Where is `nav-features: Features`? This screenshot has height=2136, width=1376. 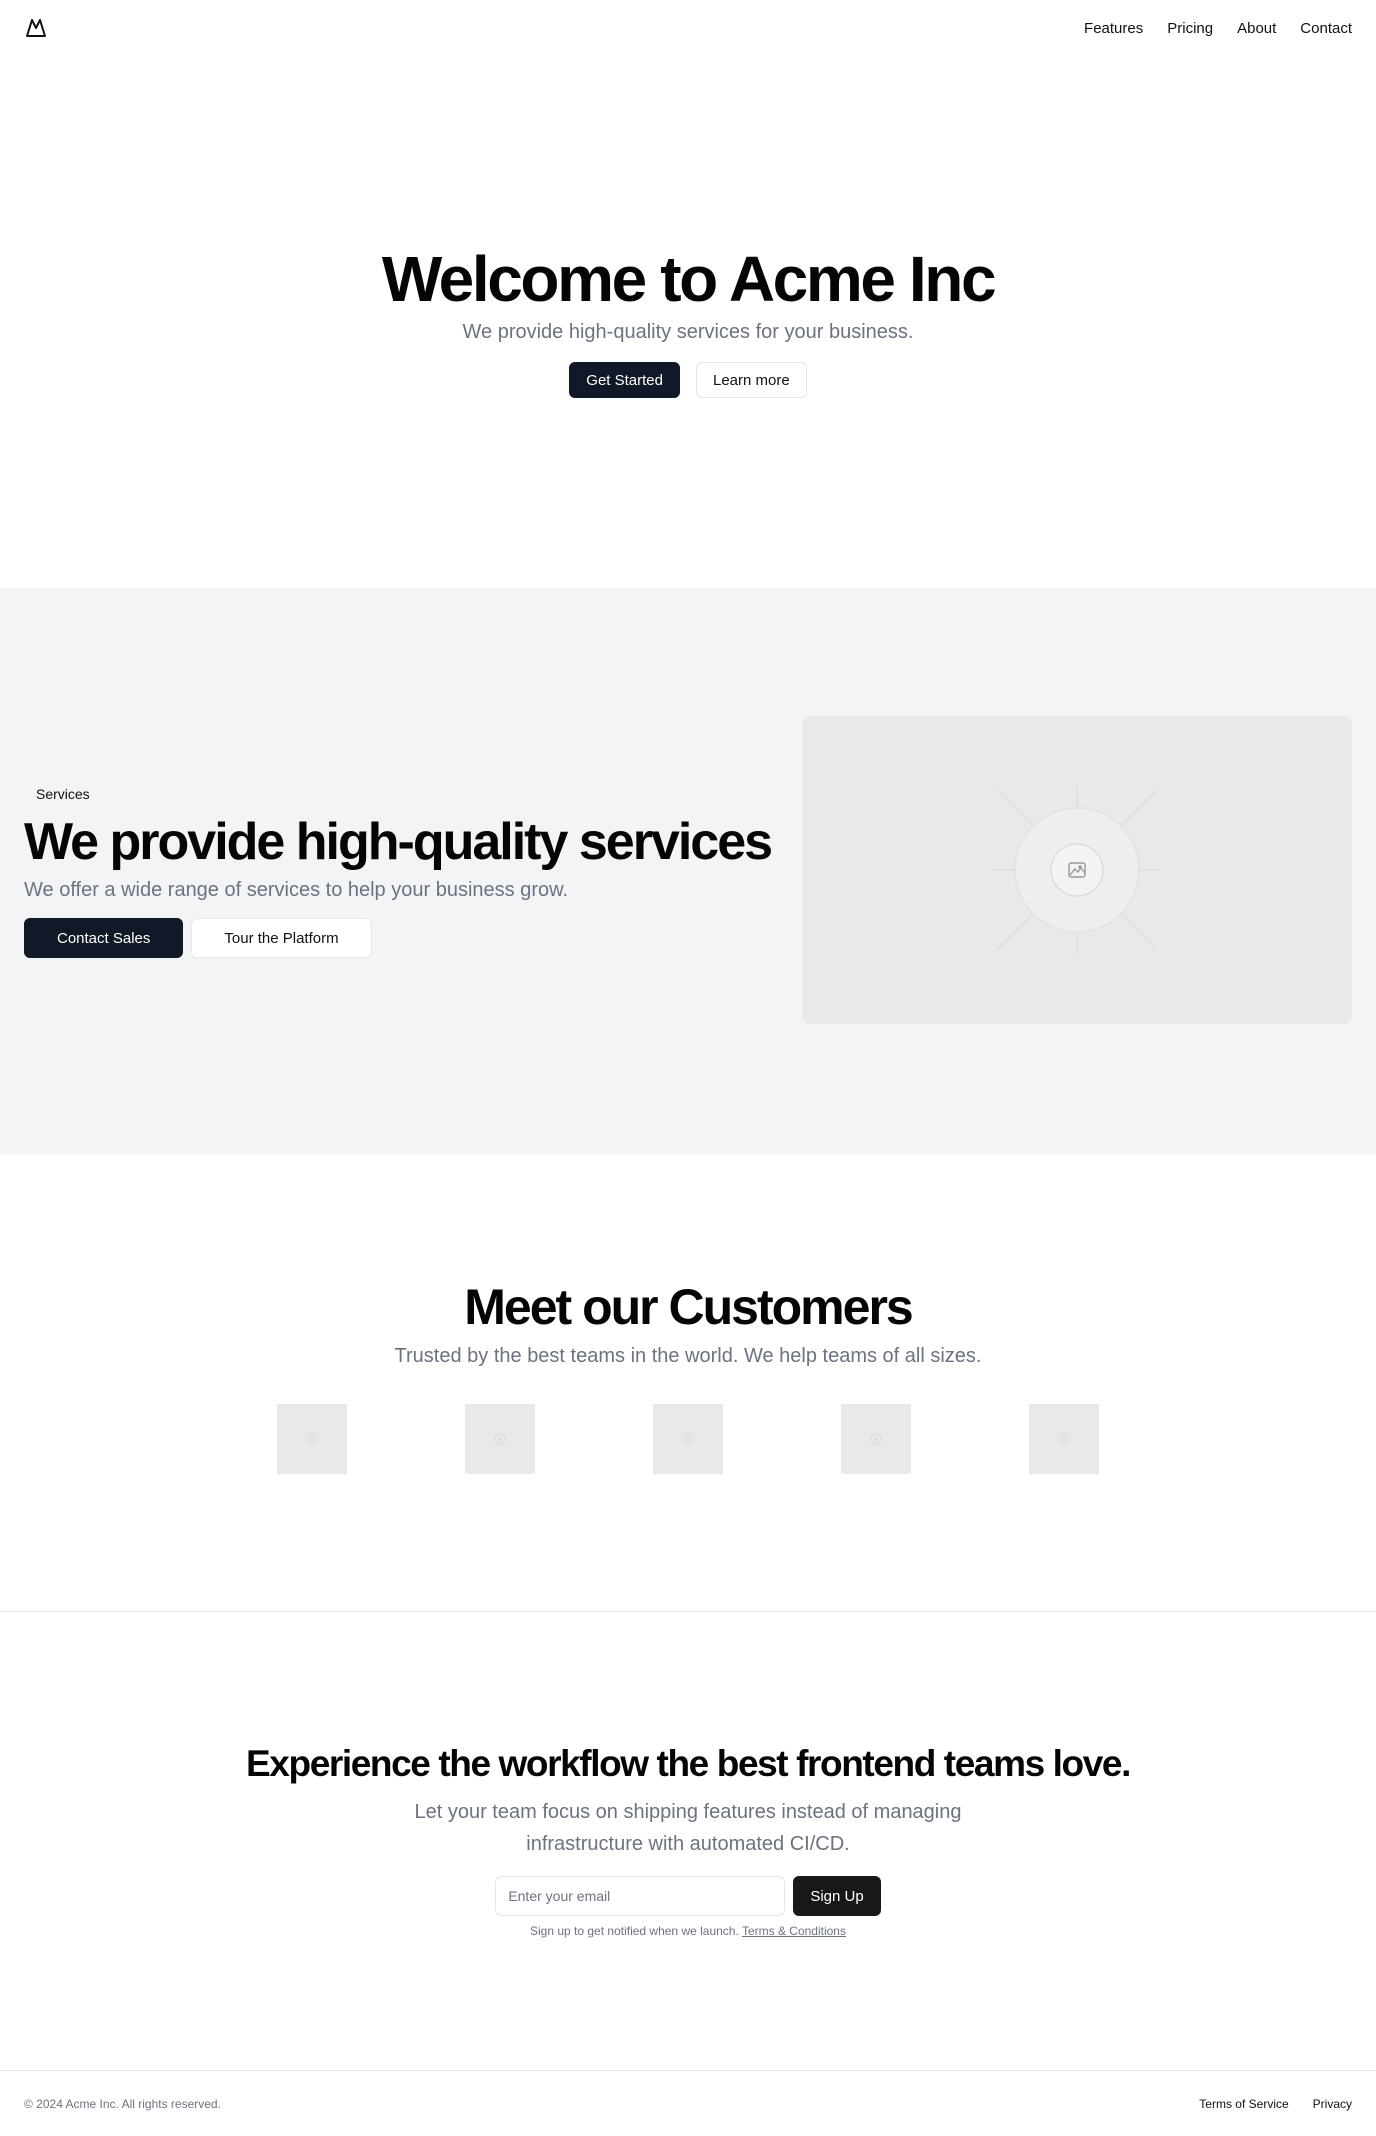
nav-features: Features is located at coordinates (1113, 28).